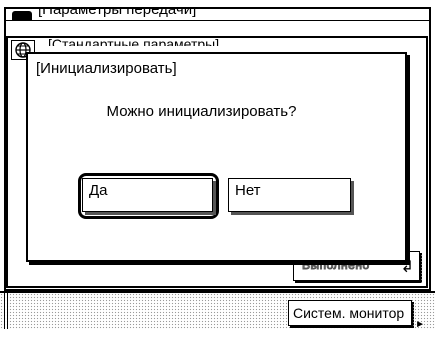 This screenshot has height=337, width=435. I want to click on yes-button: Да, so click(147, 195).